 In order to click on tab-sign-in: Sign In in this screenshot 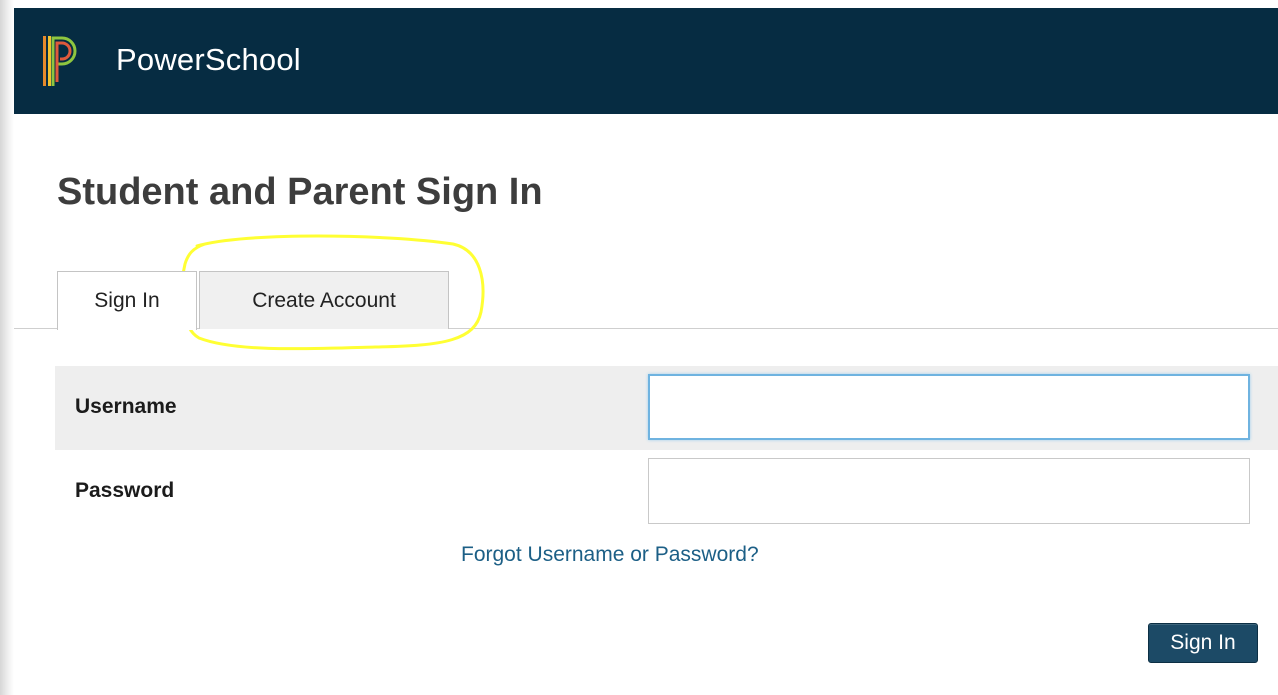, I will do `click(127, 300)`.